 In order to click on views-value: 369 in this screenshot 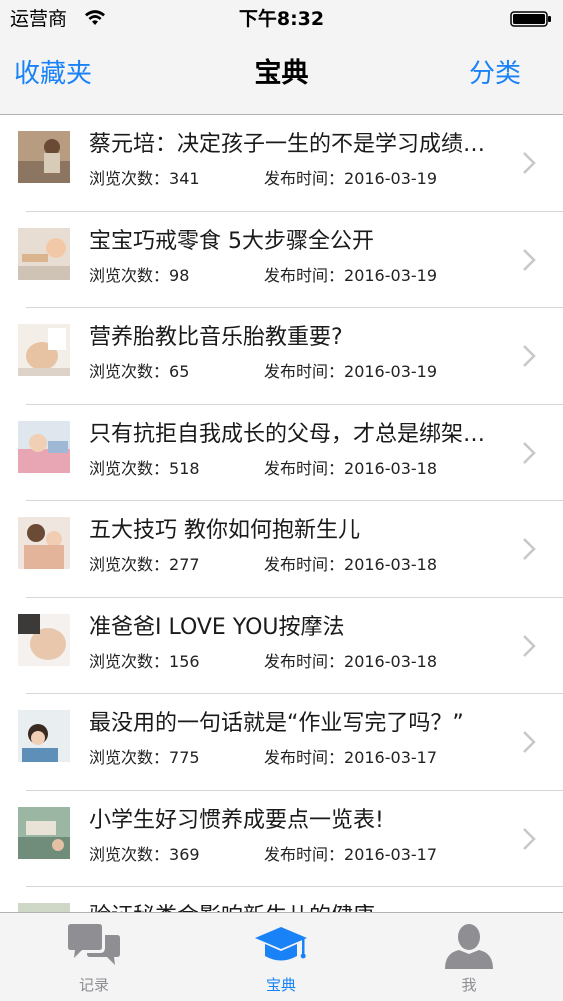, I will do `click(184, 854)`.